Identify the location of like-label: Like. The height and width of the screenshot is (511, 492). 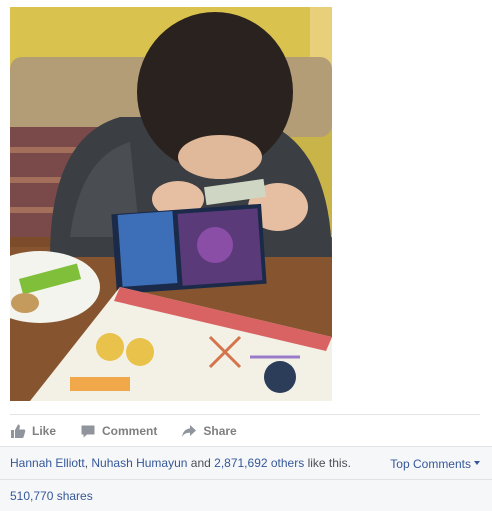
(44, 430).